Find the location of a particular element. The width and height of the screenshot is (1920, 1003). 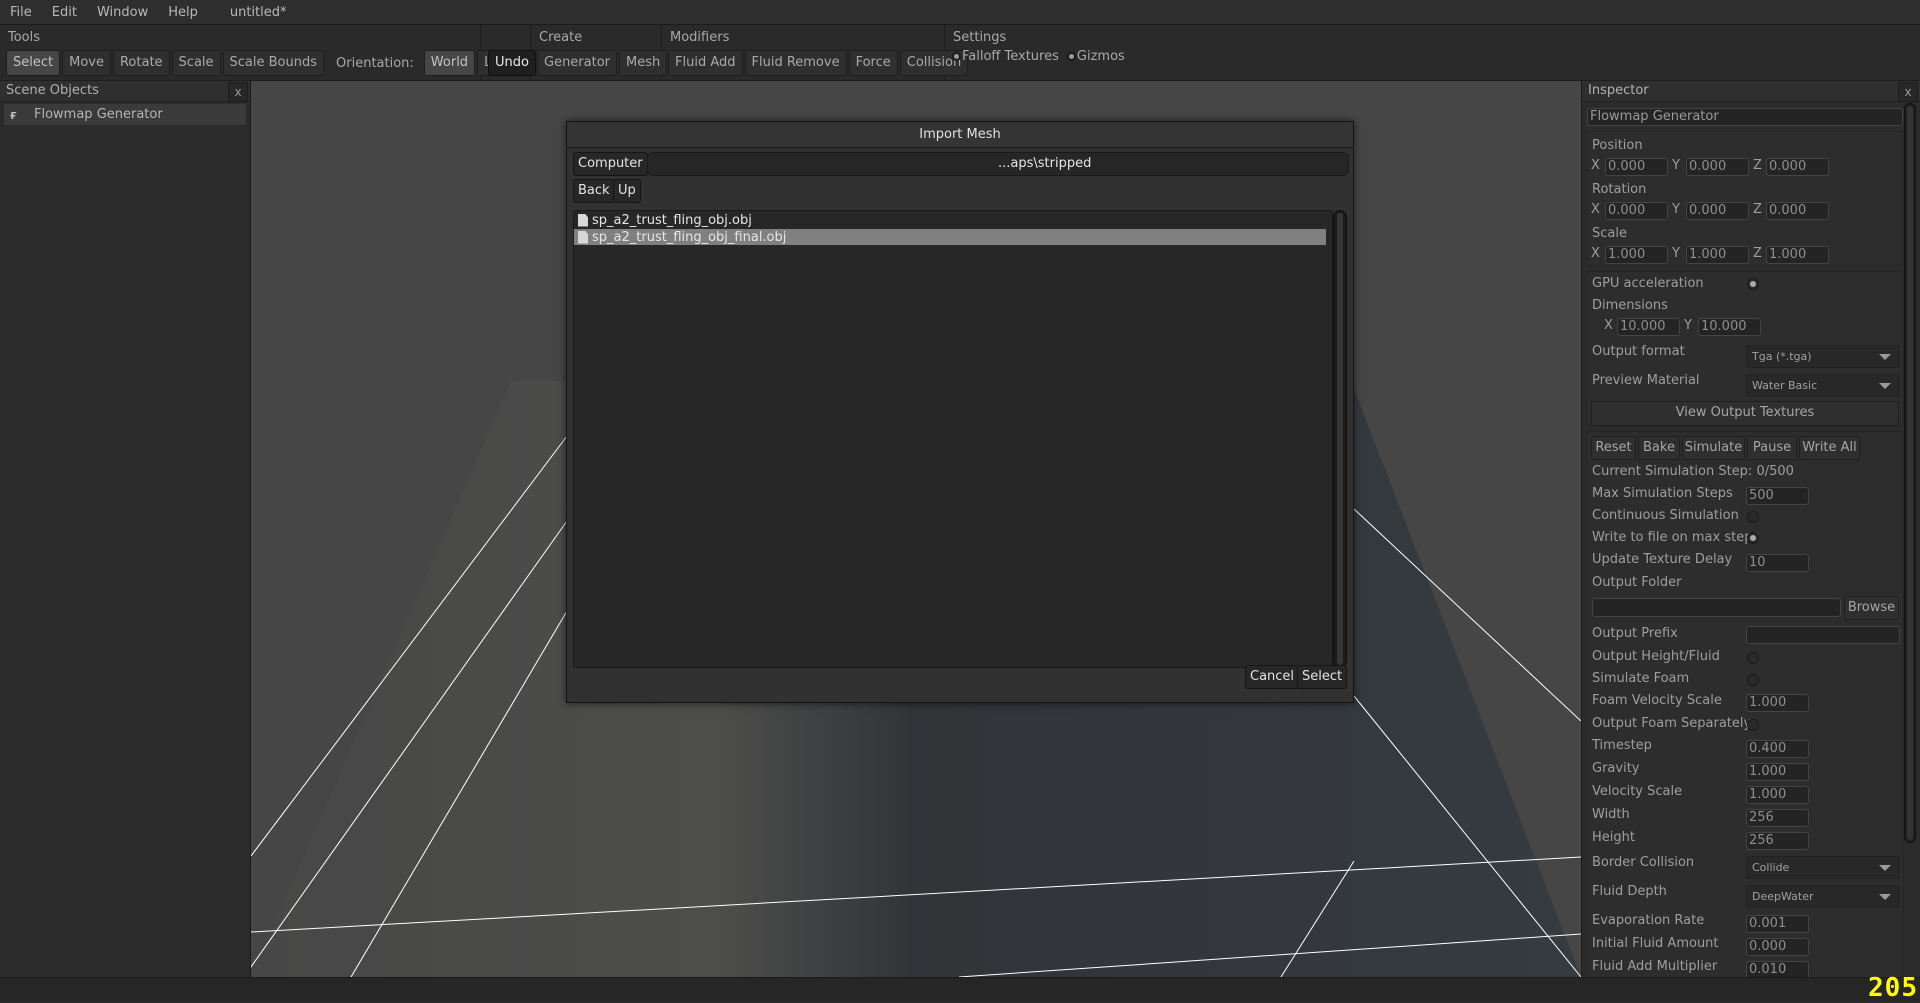

reset-button: Reset is located at coordinates (1613, 448).